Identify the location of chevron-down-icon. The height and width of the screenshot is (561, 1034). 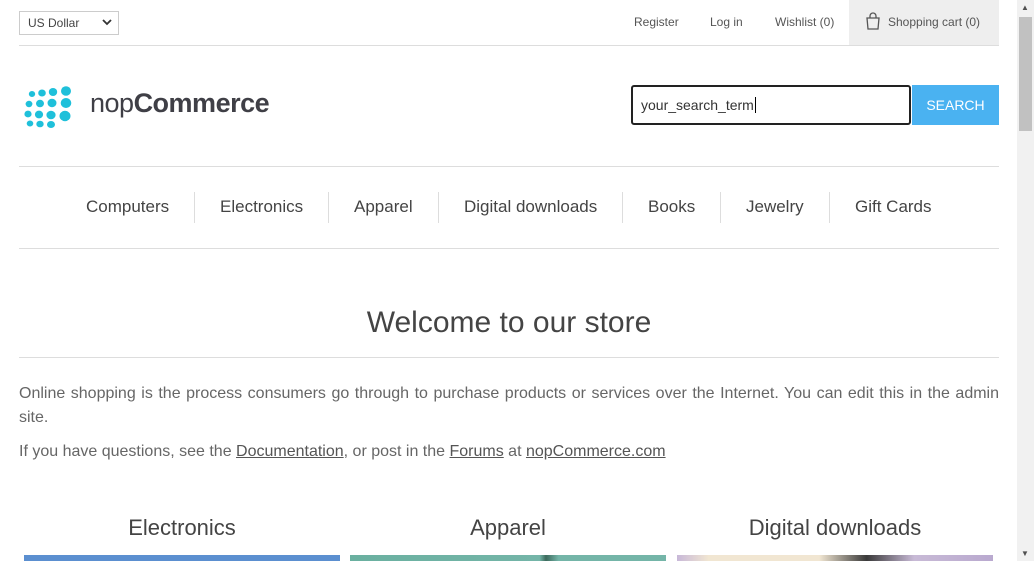
(107, 22).